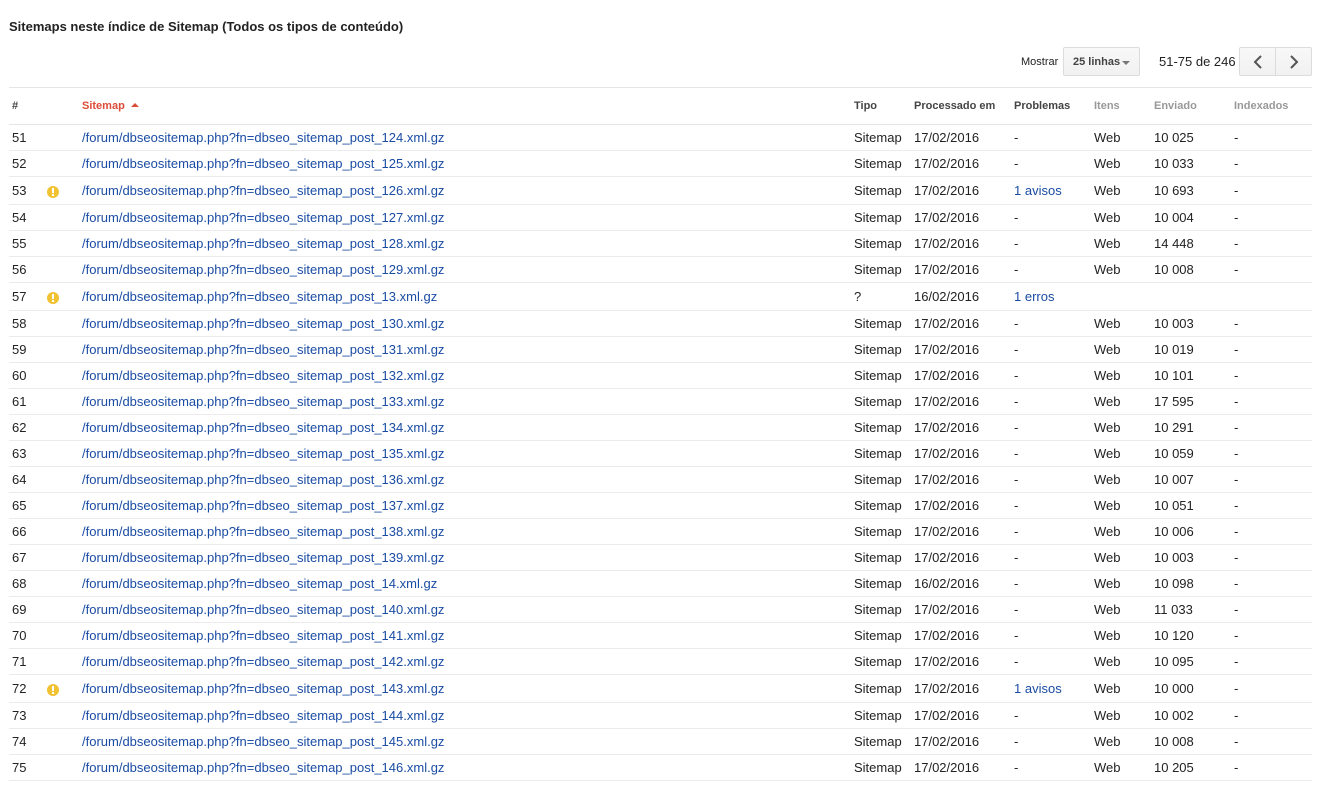 The image size is (1327, 785). What do you see at coordinates (1051, 106) in the screenshot?
I see `column-header-issues: Problemas` at bounding box center [1051, 106].